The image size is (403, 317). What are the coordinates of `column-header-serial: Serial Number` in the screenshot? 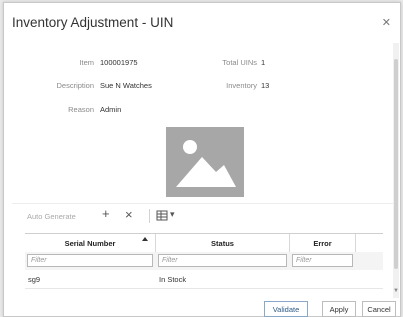 It's located at (90, 243).